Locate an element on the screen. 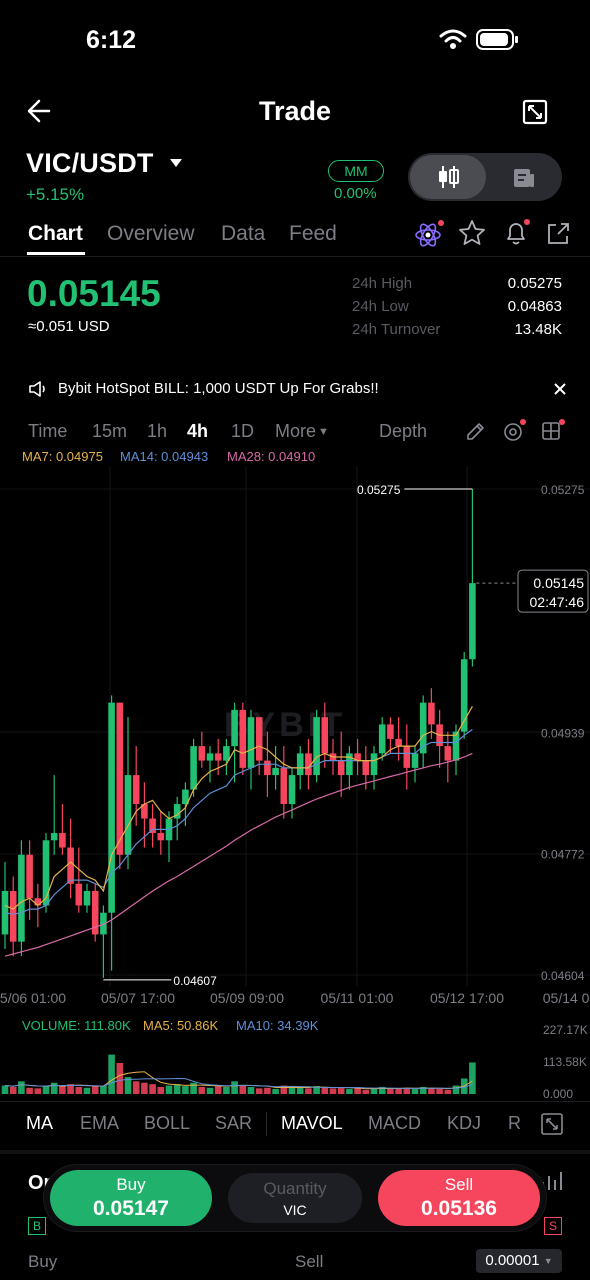  atom-icon is located at coordinates (429, 234).